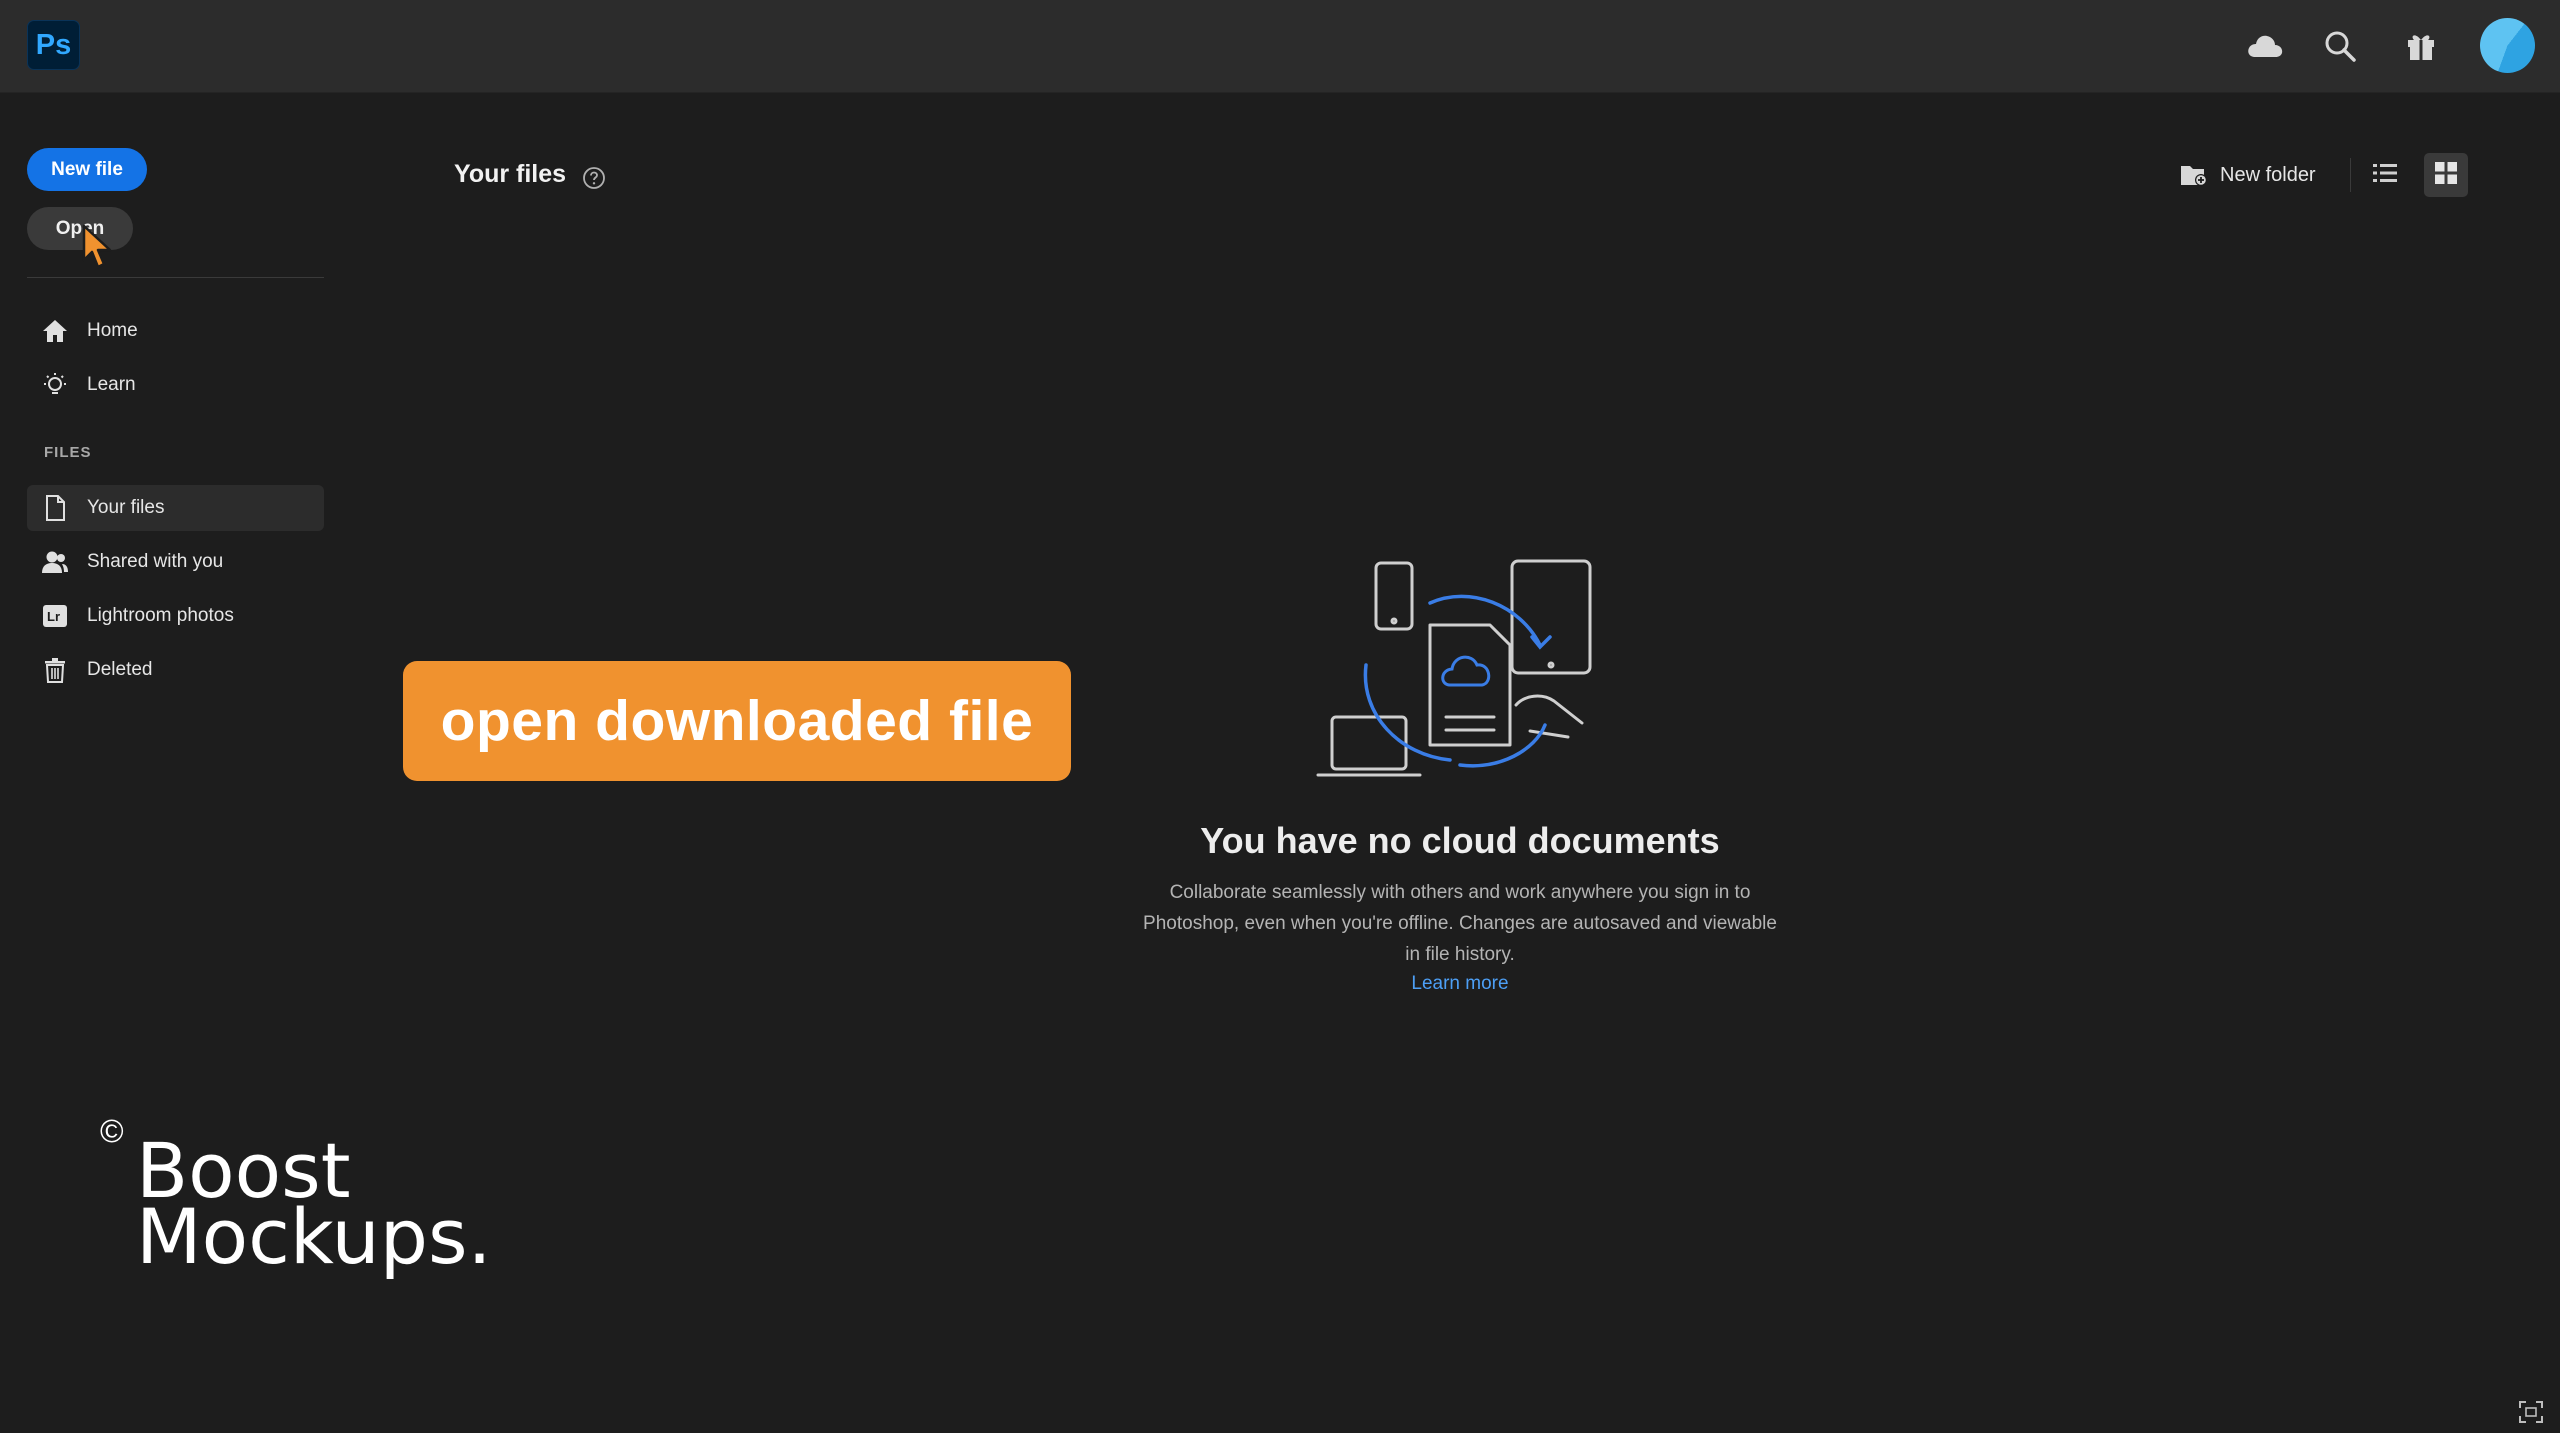  I want to click on help-icon, so click(594, 180).